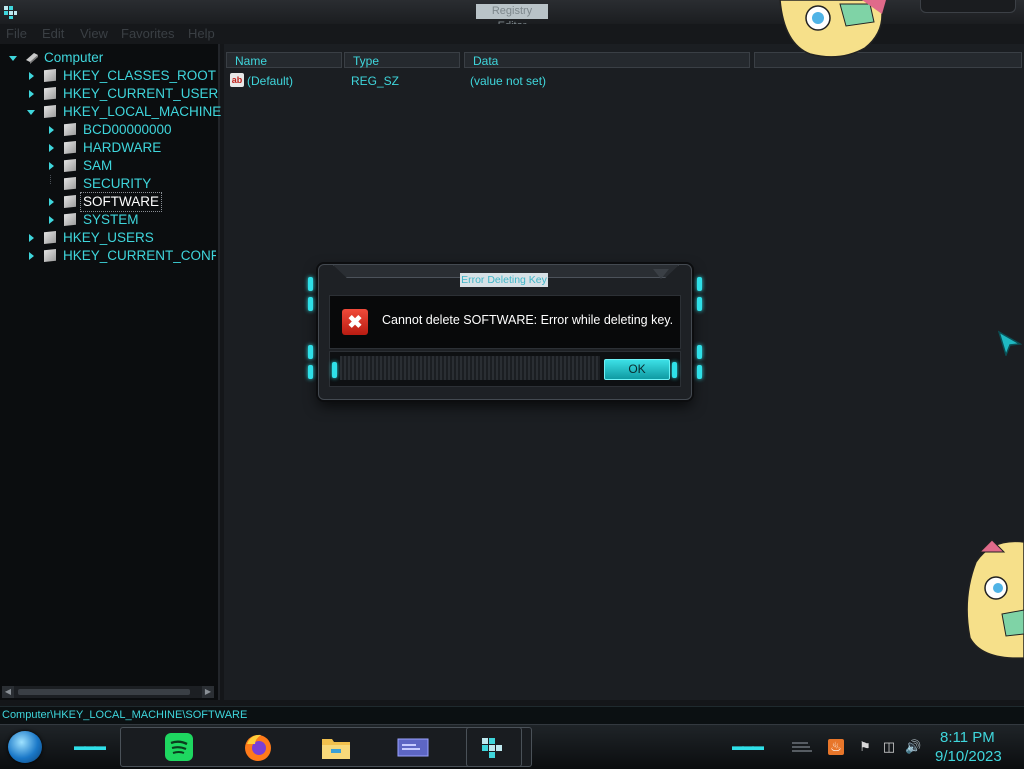 The image size is (1024, 769). Describe the element at coordinates (865, 747) in the screenshot. I see `flag-icon: ⚑` at that location.